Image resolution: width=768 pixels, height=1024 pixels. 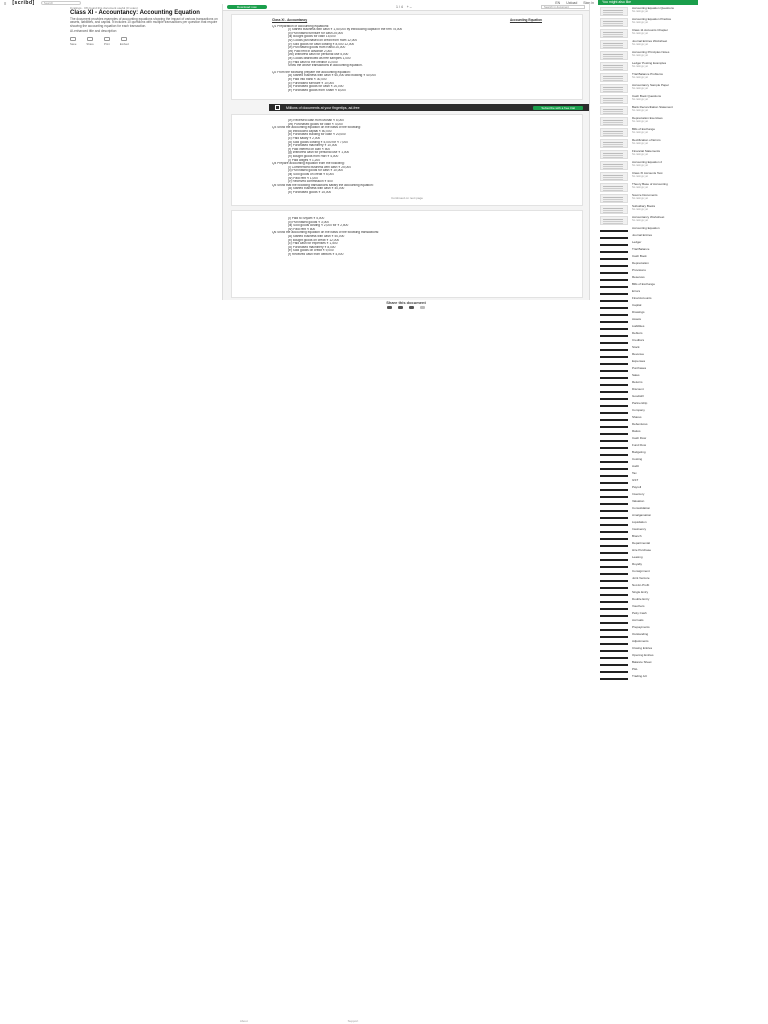 What do you see at coordinates (683, 453) in the screenshot?
I see `related-link: Budgeting` at bounding box center [683, 453].